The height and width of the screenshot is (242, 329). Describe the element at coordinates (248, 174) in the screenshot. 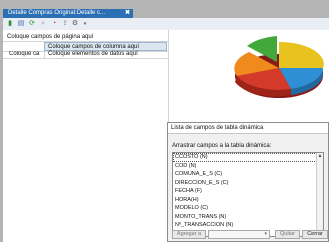

I see `field-item: COMUNA_E_S (C)` at that location.